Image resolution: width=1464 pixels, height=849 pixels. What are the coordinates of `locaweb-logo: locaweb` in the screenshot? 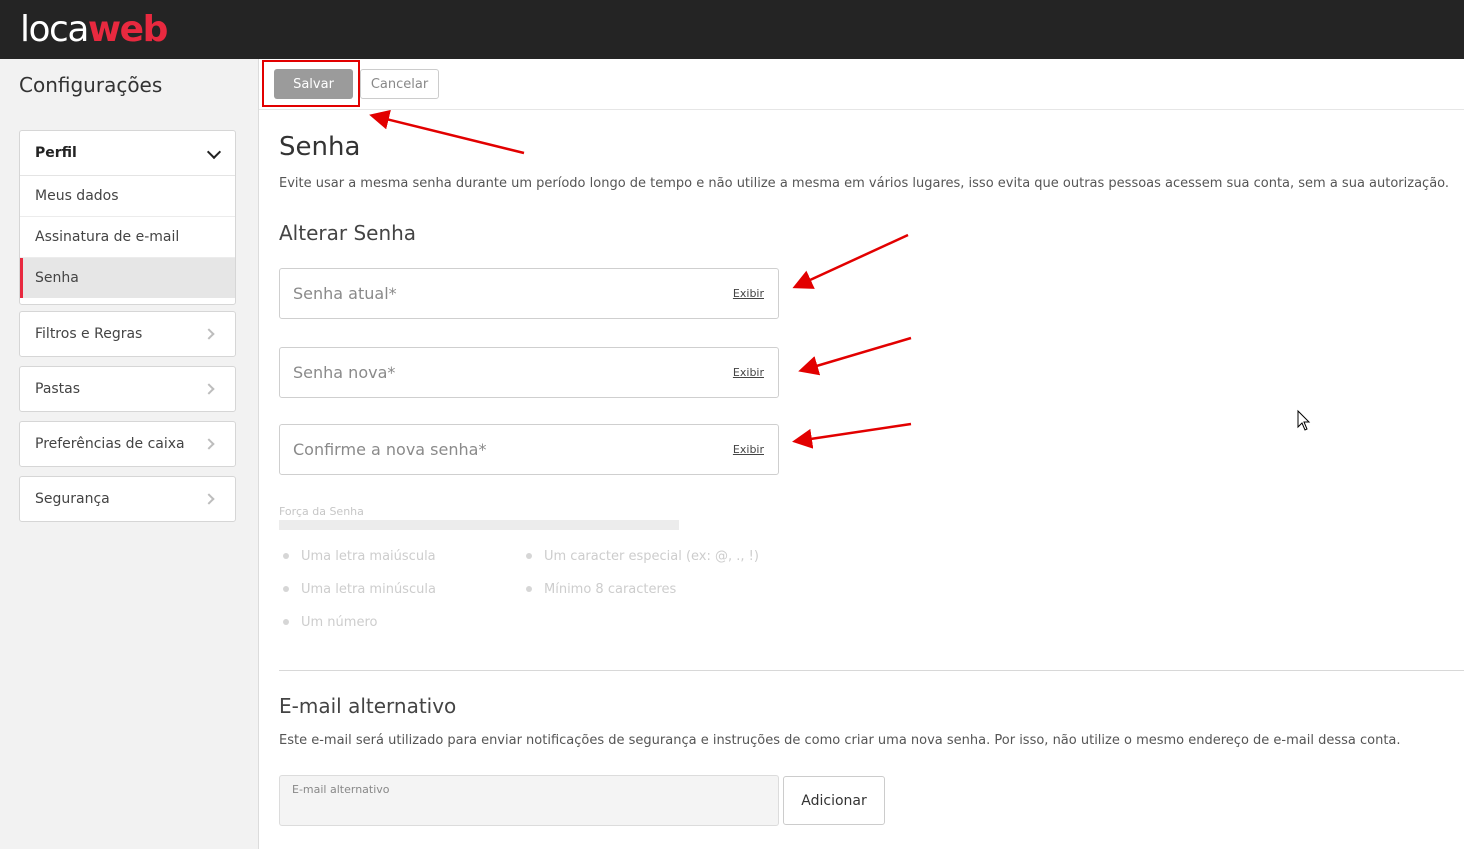 It's located at (94, 30).